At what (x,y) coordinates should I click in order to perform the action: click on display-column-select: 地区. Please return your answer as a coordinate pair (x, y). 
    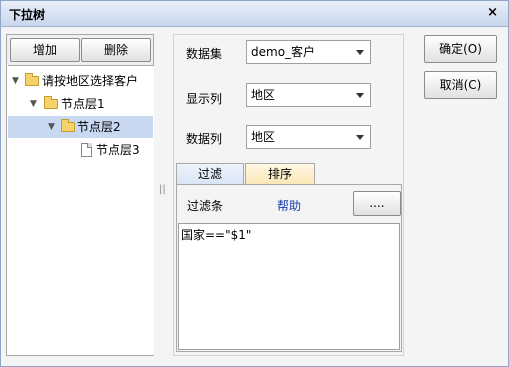
    Looking at the image, I should click on (308, 95).